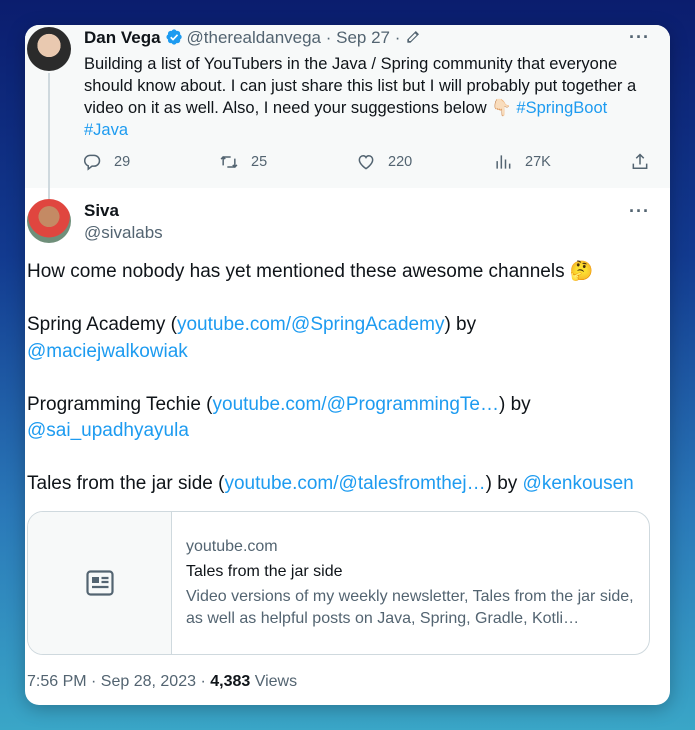 The width and height of the screenshot is (695, 730). Describe the element at coordinates (106, 162) in the screenshot. I see `reply-button: 29` at that location.